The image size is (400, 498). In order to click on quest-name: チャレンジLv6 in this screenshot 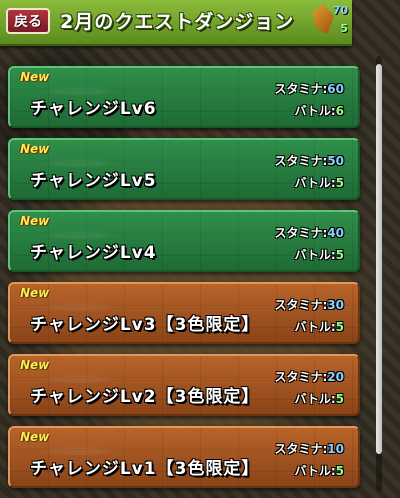, I will do `click(93, 109)`.